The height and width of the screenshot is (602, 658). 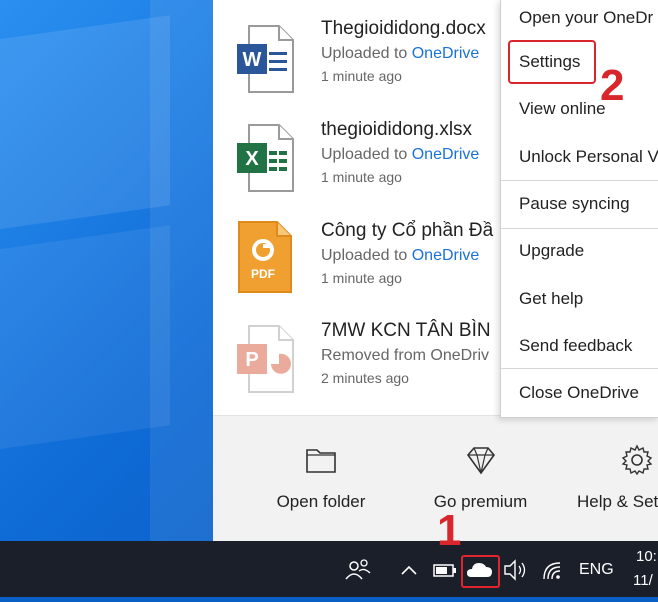 What do you see at coordinates (637, 460) in the screenshot?
I see `gear-icon` at bounding box center [637, 460].